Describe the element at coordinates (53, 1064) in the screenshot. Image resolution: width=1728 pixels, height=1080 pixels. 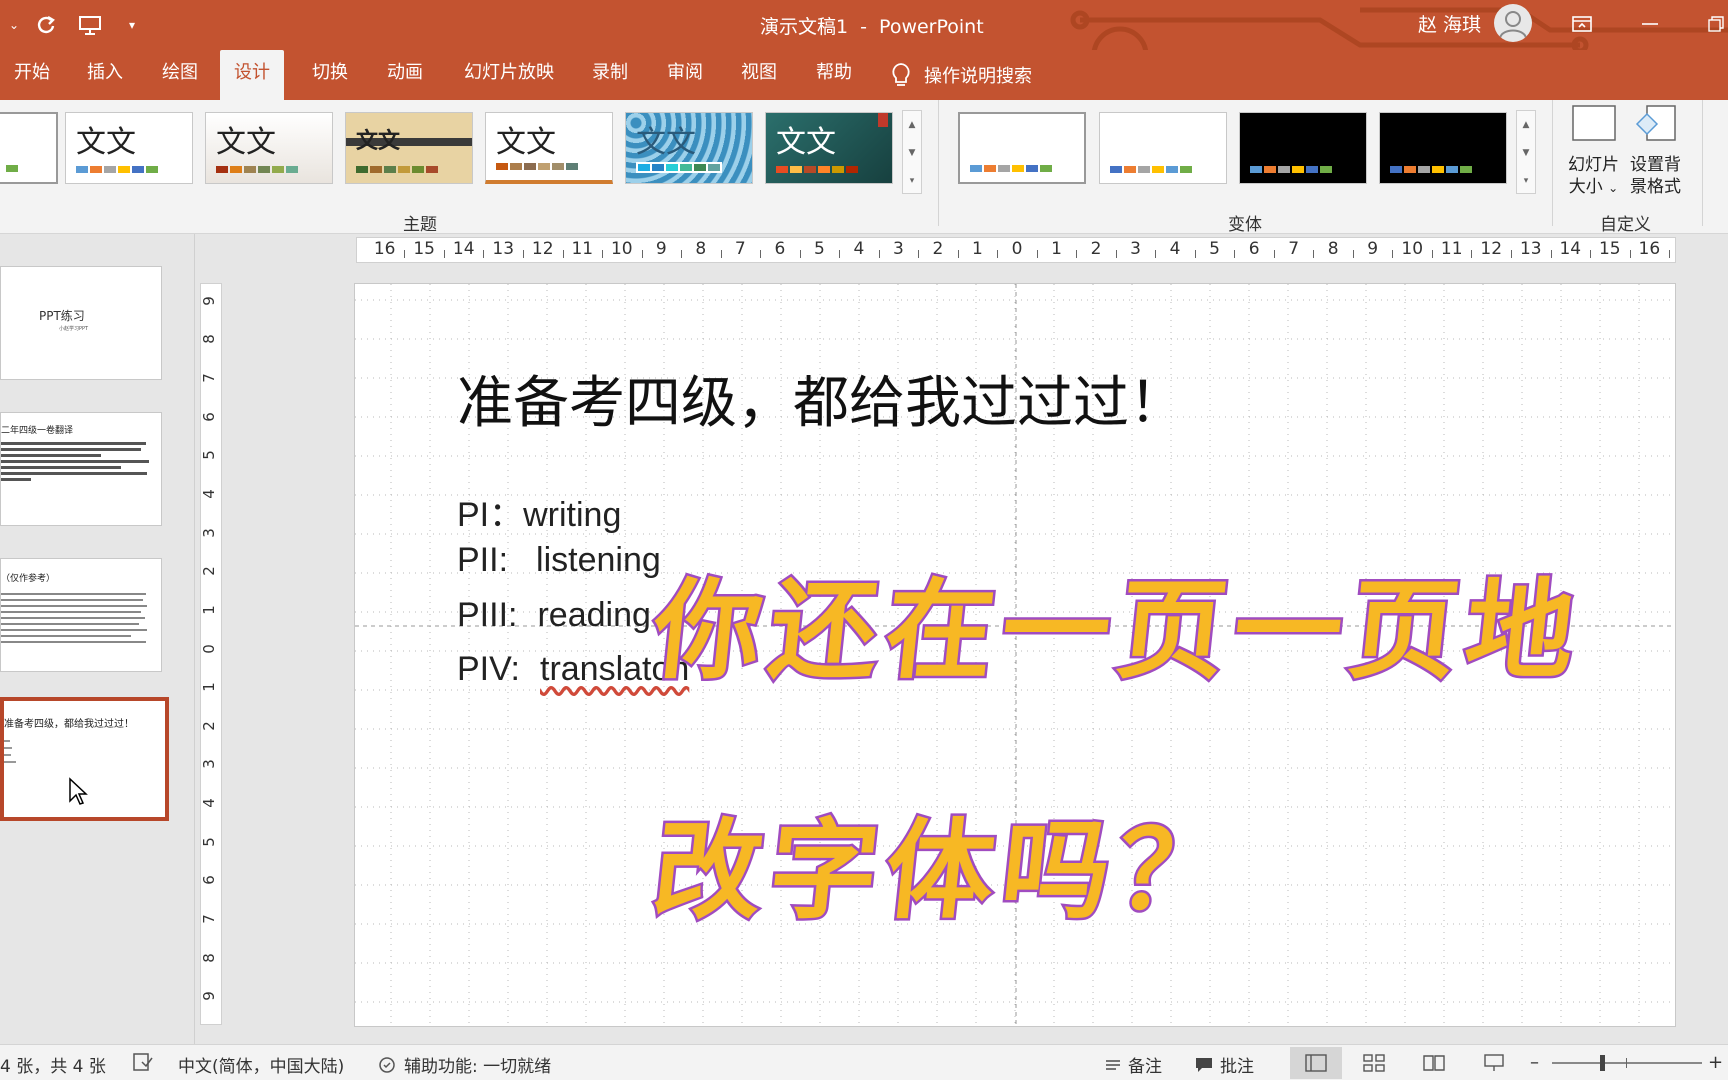
I see `slide-counter: 4 张，共 4 张` at that location.